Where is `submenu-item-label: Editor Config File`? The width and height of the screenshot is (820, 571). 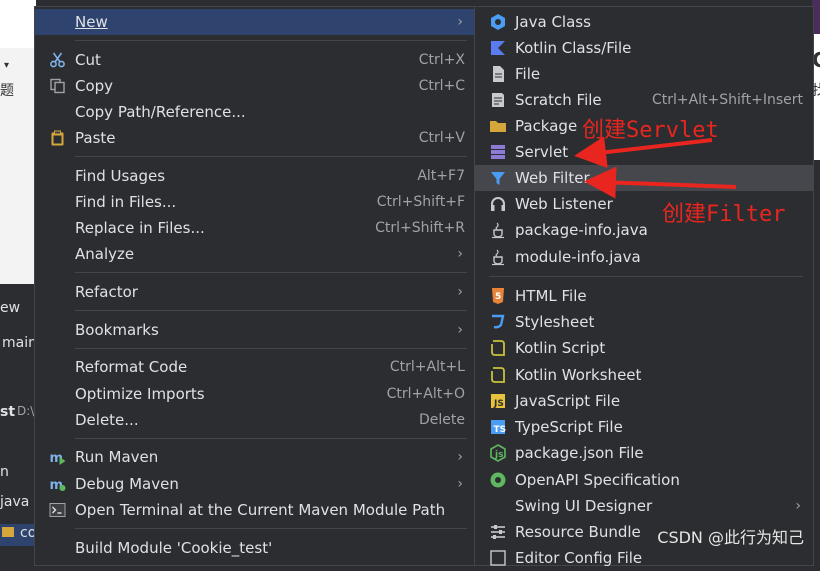 submenu-item-label: Editor Config File is located at coordinates (579, 558).